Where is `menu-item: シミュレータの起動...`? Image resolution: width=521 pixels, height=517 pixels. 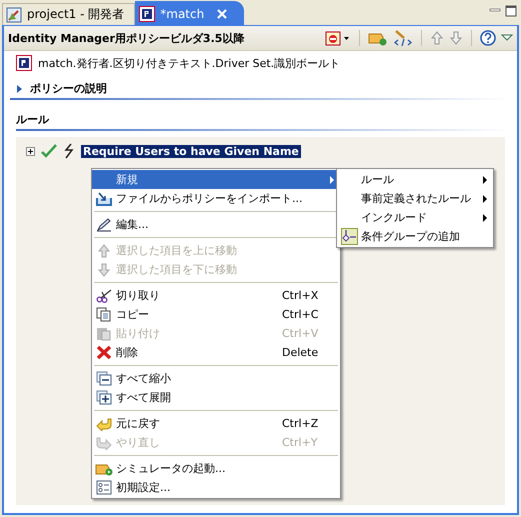 menu-item: シミュレータの起動... is located at coordinates (216, 468).